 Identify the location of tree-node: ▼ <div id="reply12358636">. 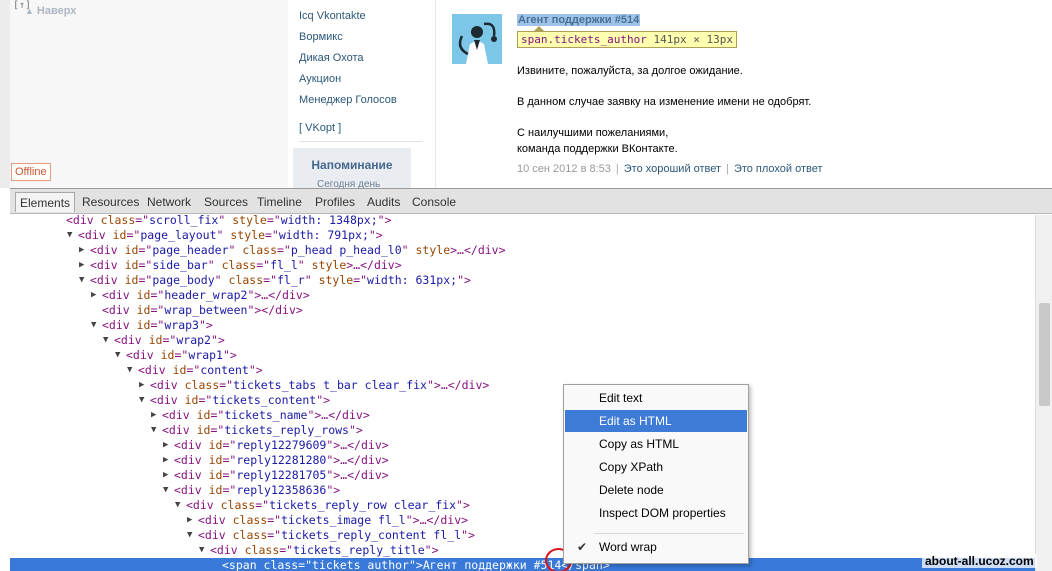
(522, 490).